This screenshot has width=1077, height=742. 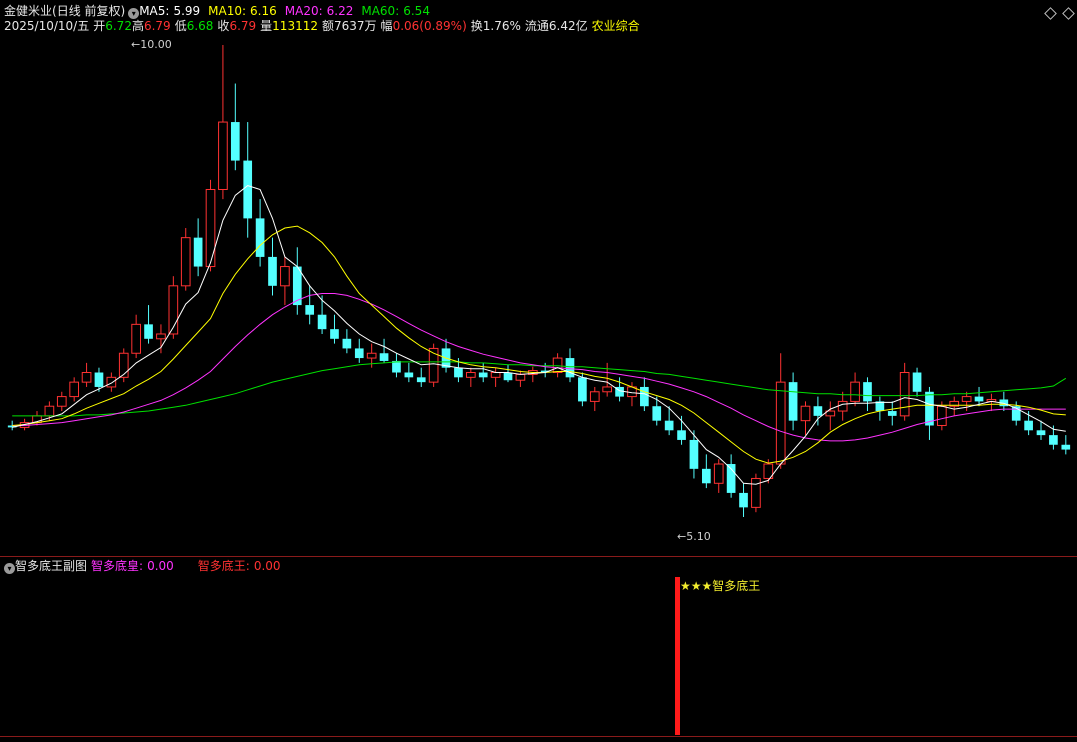 What do you see at coordinates (154, 11) in the screenshot?
I see `ma5-label: MA5:` at bounding box center [154, 11].